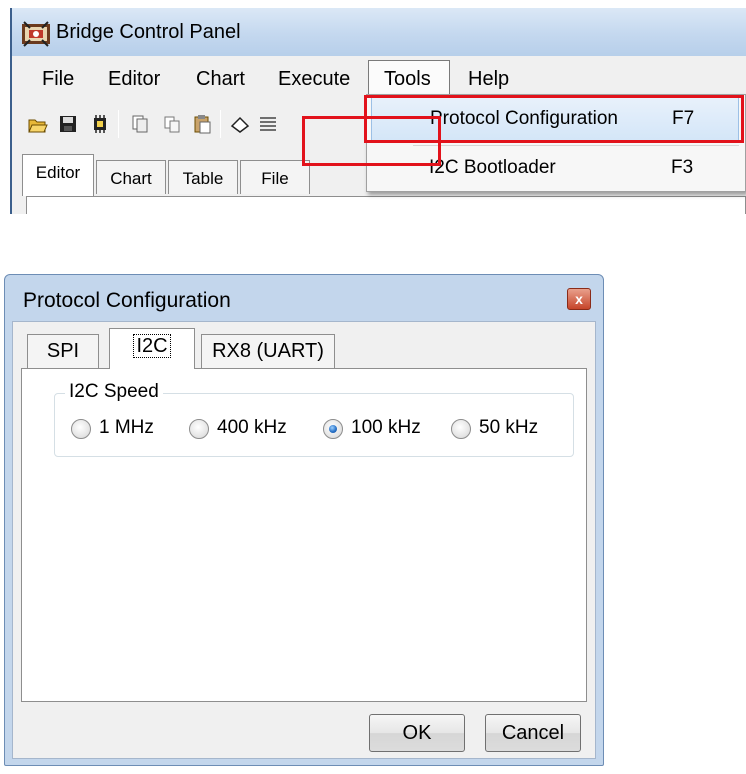 The width and height of the screenshot is (746, 774). Describe the element at coordinates (488, 79) in the screenshot. I see `menu-help: Help` at that location.